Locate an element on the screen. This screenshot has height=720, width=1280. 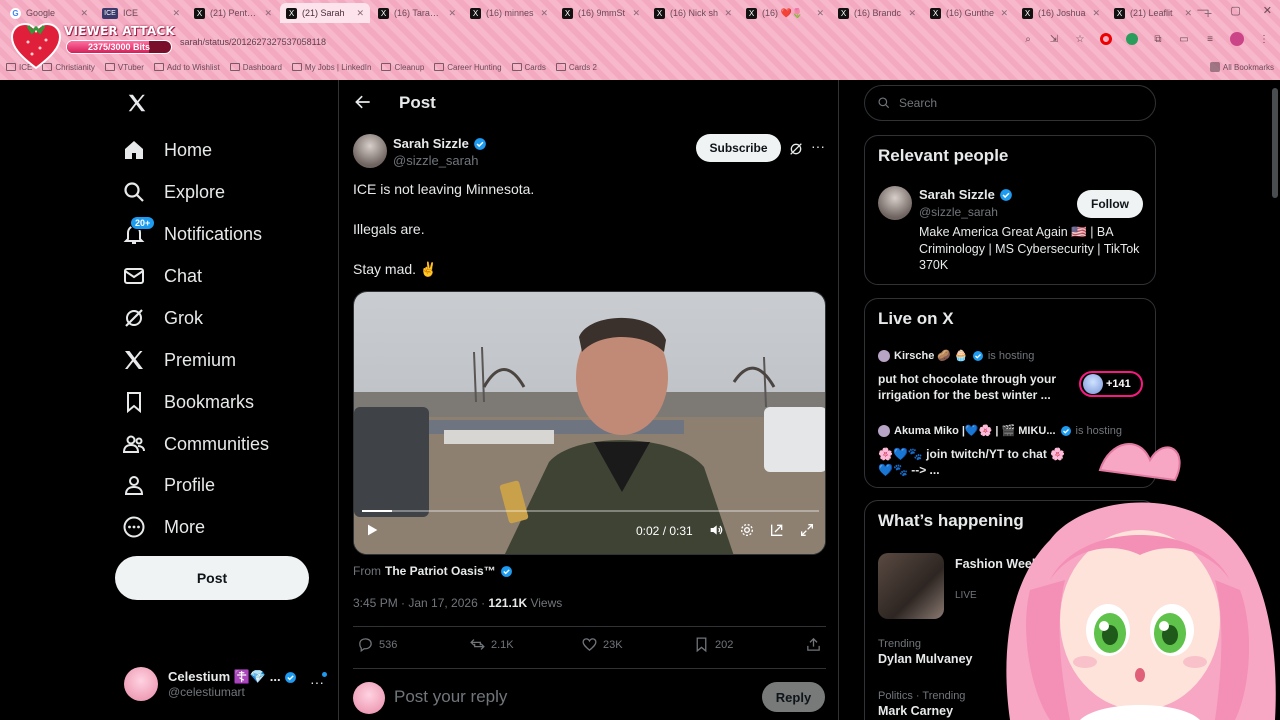
author-avatar is located at coordinates (370, 151).